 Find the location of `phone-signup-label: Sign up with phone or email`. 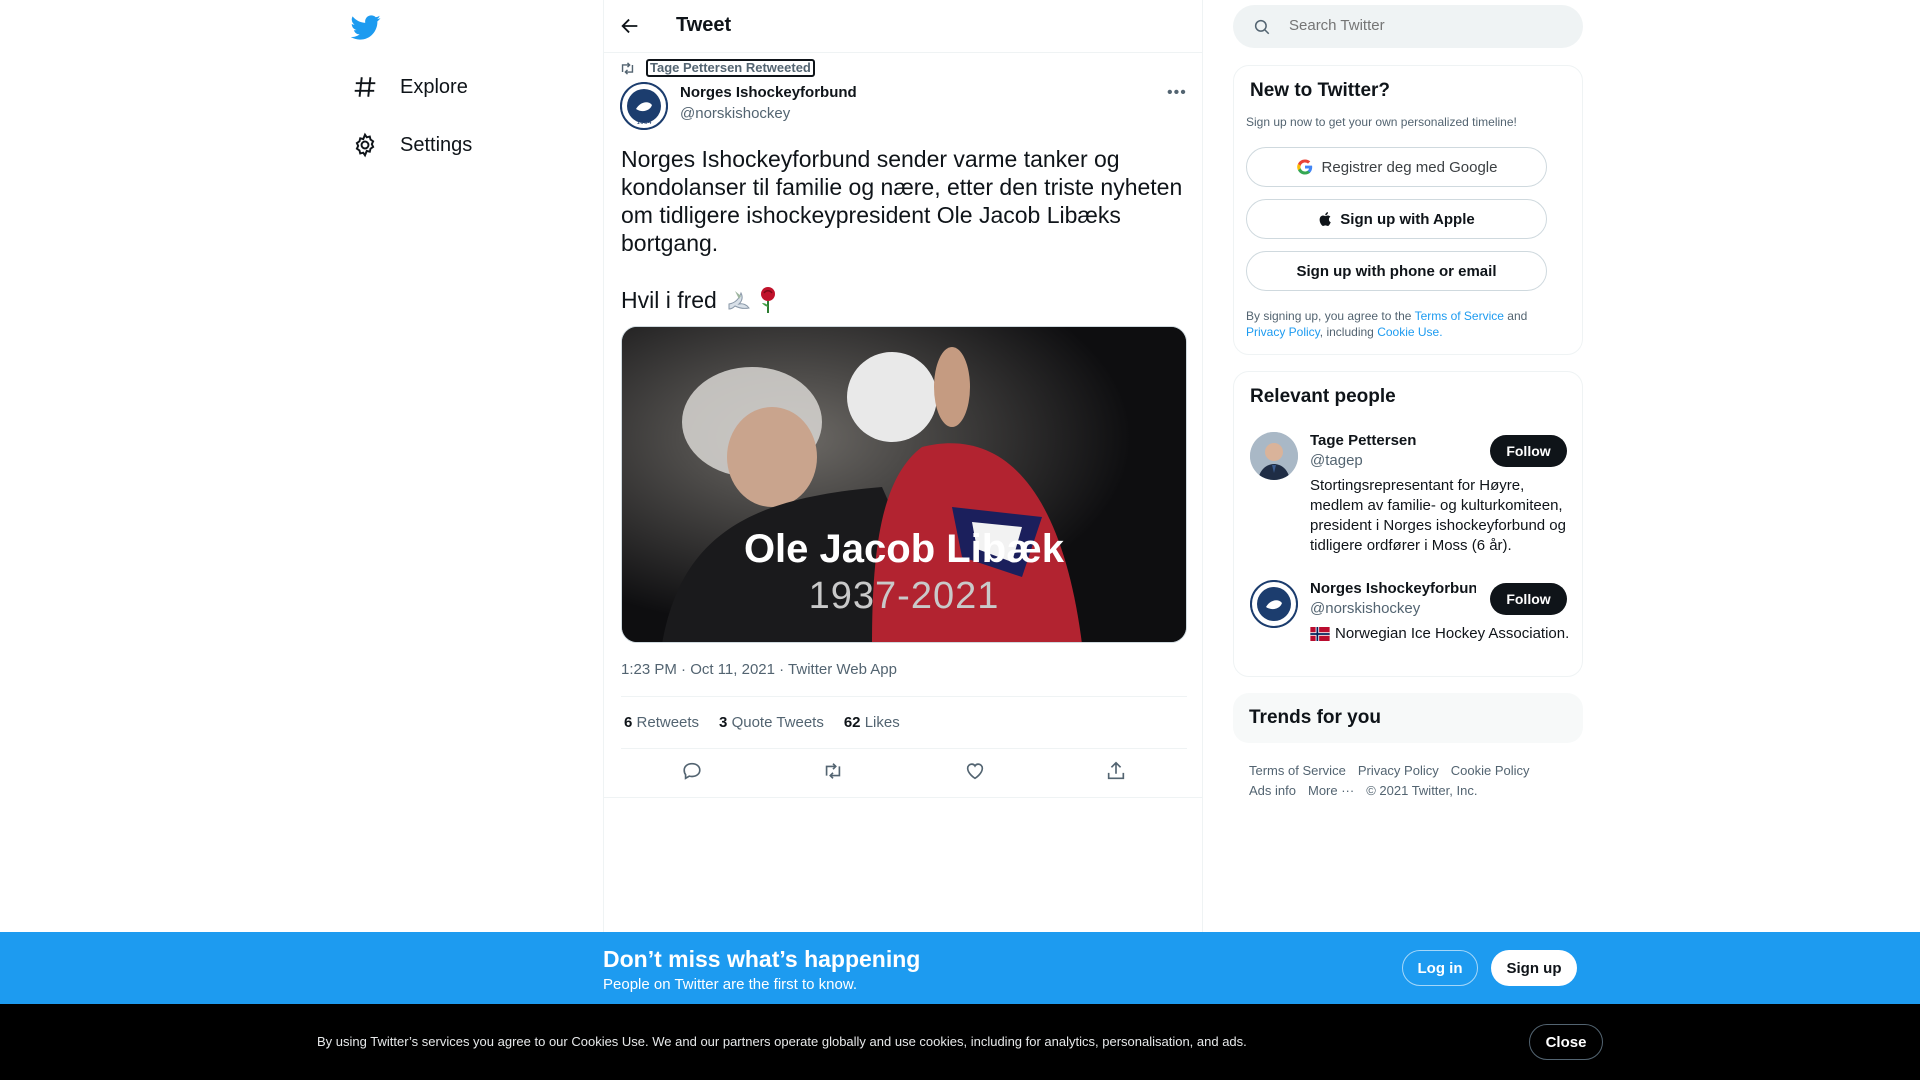

phone-signup-label: Sign up with phone or email is located at coordinates (1396, 271).